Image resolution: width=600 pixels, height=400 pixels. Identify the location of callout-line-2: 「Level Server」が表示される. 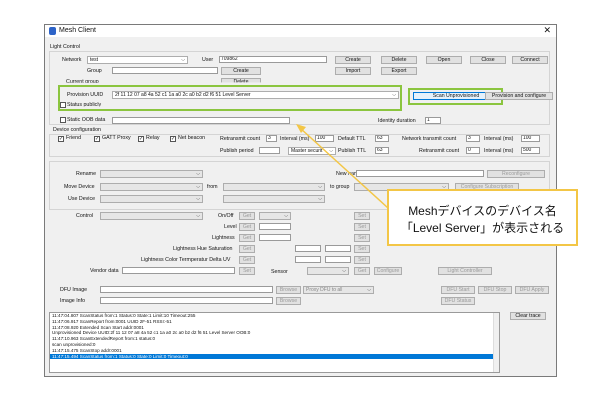
(482, 228).